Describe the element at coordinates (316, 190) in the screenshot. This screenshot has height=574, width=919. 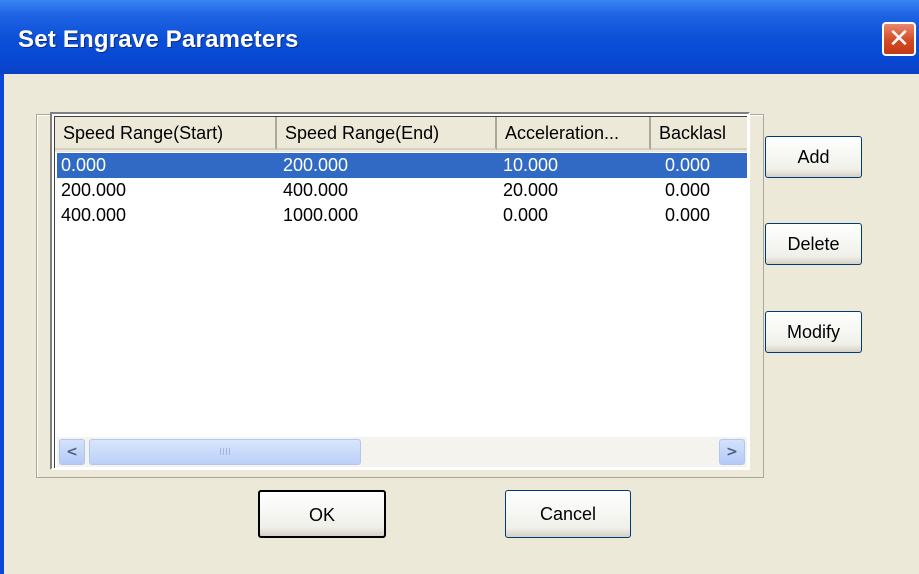
I see `cell-speed-end: 400.000` at that location.